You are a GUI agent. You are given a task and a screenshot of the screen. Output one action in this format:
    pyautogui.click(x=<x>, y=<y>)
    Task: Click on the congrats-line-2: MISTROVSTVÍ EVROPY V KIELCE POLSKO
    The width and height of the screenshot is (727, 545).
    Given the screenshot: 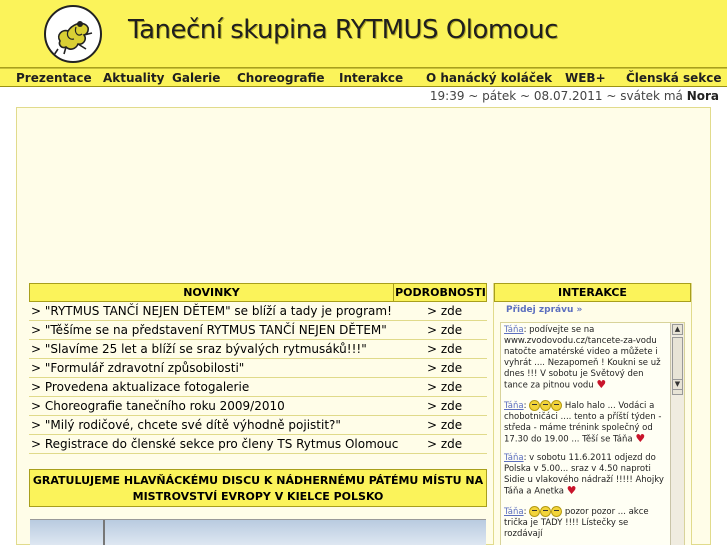 What is the action you would take?
    pyautogui.click(x=258, y=496)
    